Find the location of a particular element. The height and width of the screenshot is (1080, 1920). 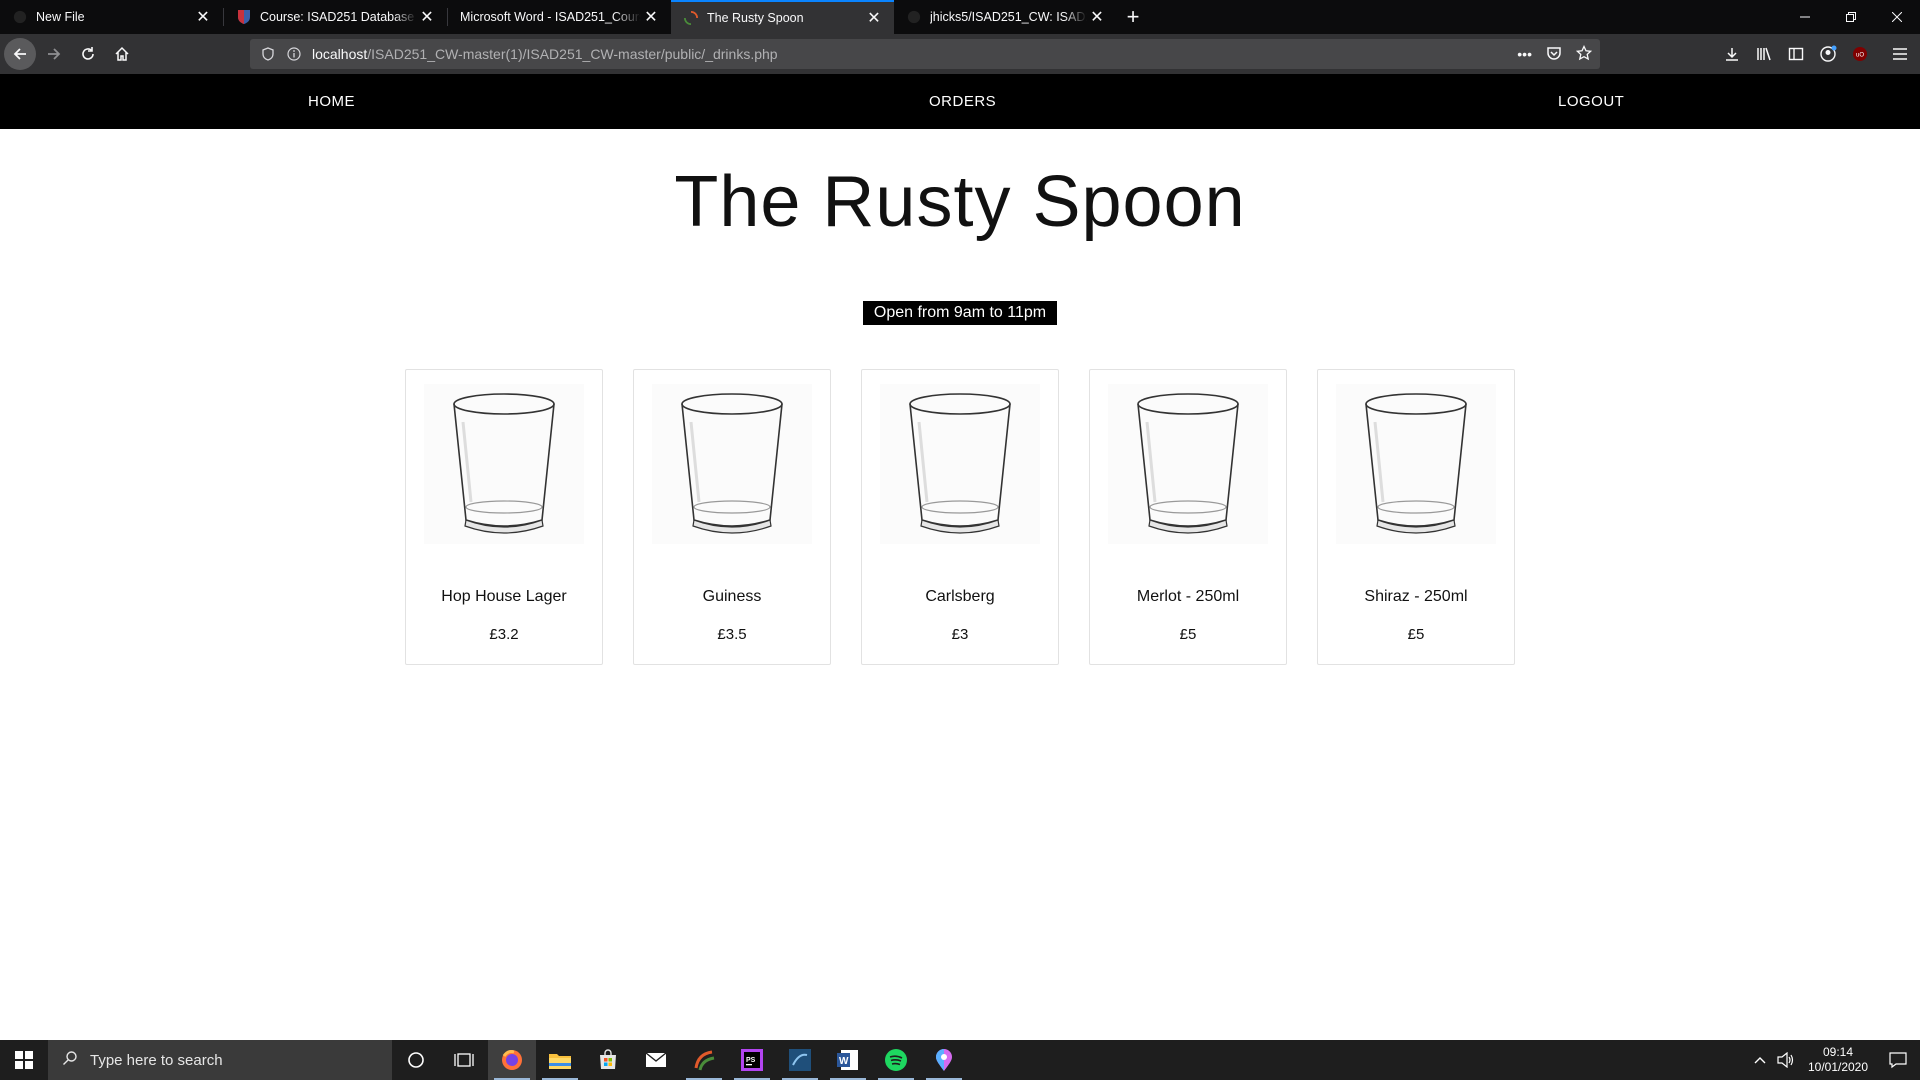

maps-pin-icon is located at coordinates (944, 1060).